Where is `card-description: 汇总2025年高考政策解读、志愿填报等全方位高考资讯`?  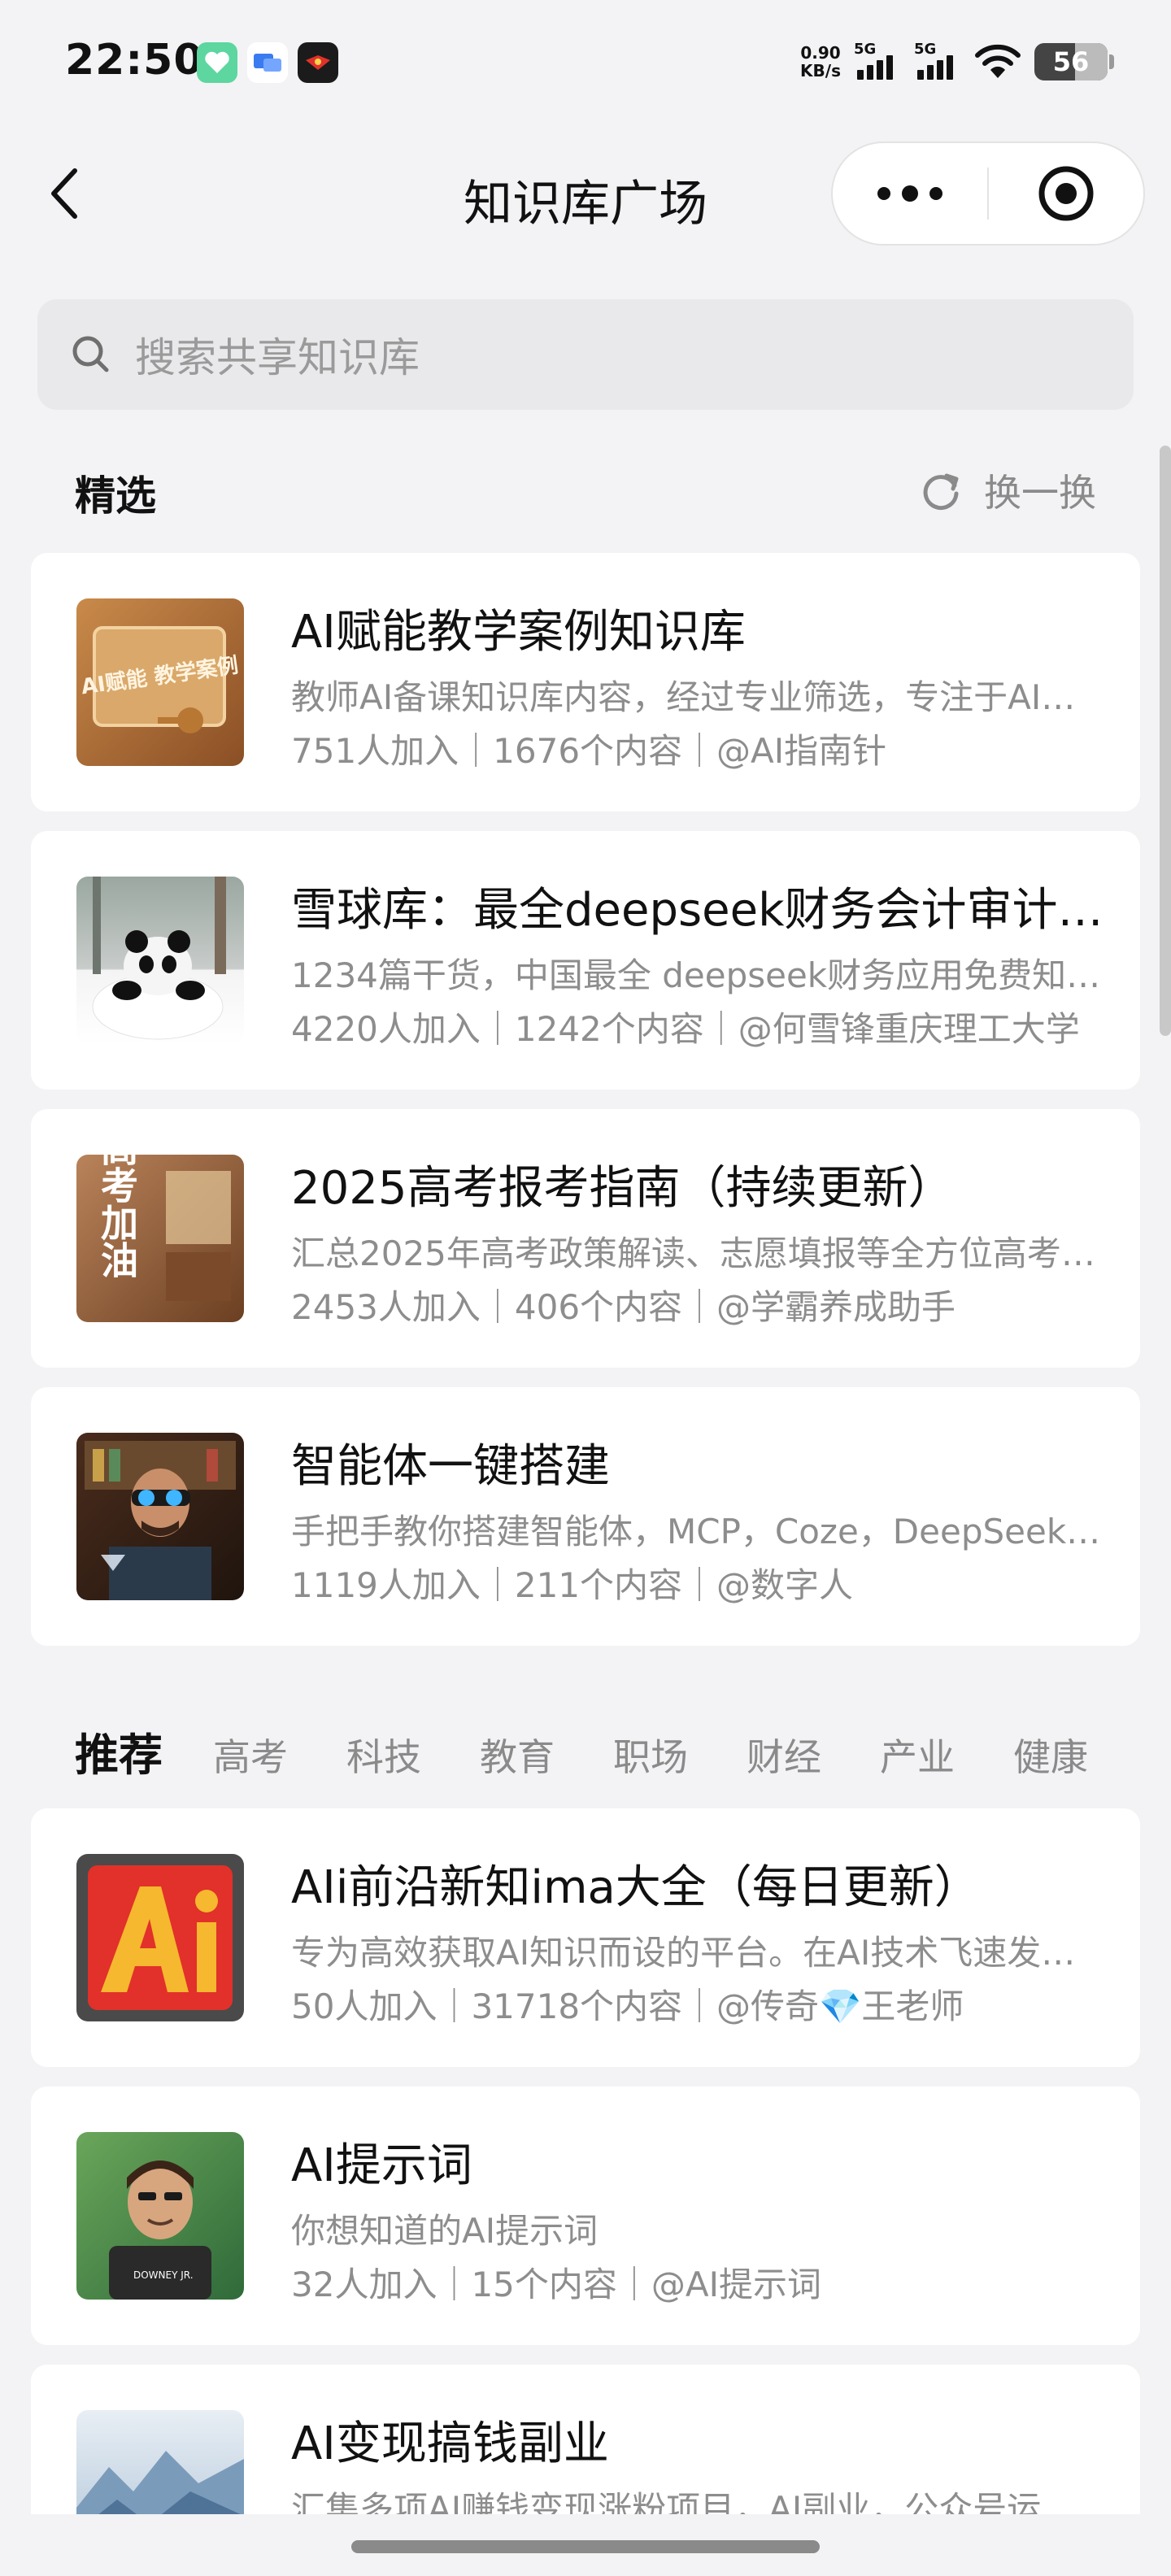
card-description: 汇总2025年高考政策解读、志愿填报等全方位高考资讯 is located at coordinates (698, 1253).